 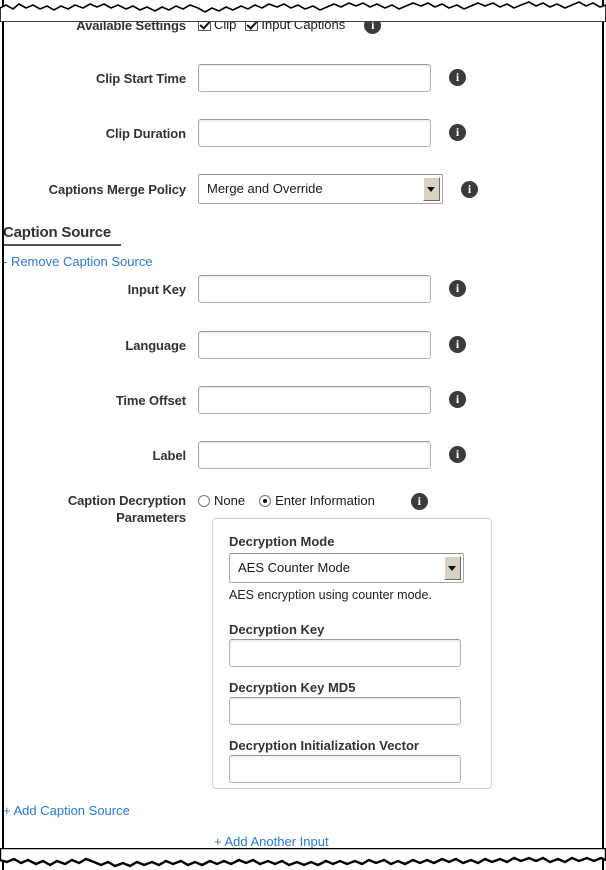 I want to click on row-caption-label: Label i, so click(x=303, y=455).